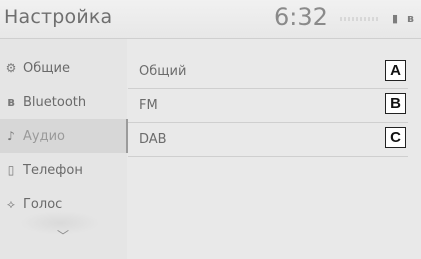 Image resolution: width=421 pixels, height=259 pixels. What do you see at coordinates (395, 103) in the screenshot?
I see `callout-label: B` at bounding box center [395, 103].